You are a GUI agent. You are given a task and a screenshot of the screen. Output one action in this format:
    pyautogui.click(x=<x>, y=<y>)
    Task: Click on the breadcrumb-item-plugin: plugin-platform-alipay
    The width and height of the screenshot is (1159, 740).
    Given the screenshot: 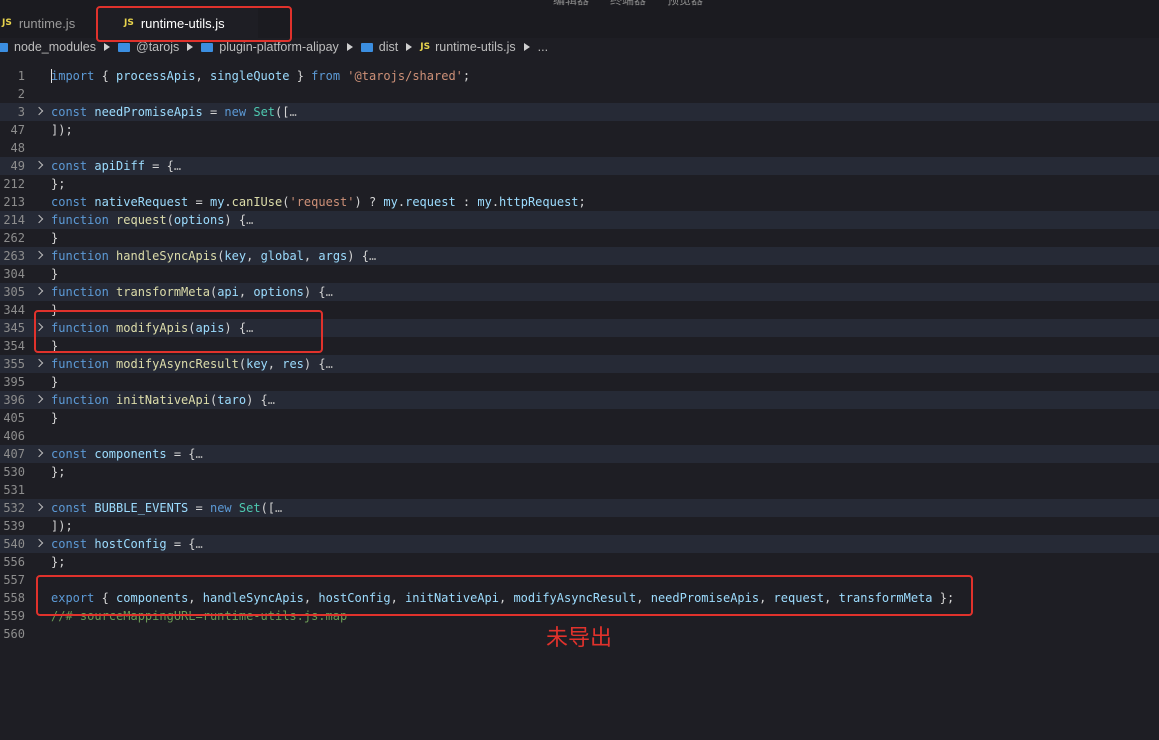 What is the action you would take?
    pyautogui.click(x=270, y=47)
    